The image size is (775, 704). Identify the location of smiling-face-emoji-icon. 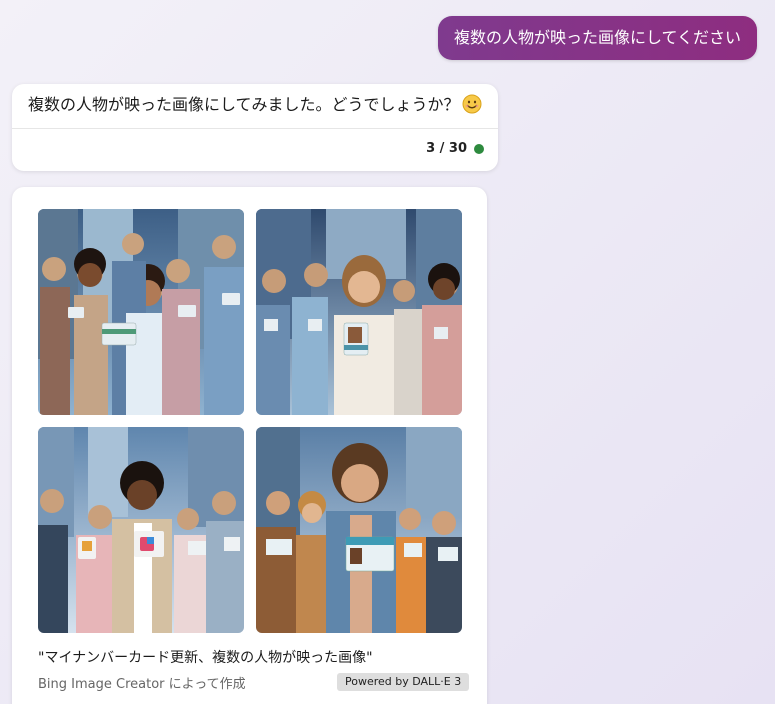
(472, 104).